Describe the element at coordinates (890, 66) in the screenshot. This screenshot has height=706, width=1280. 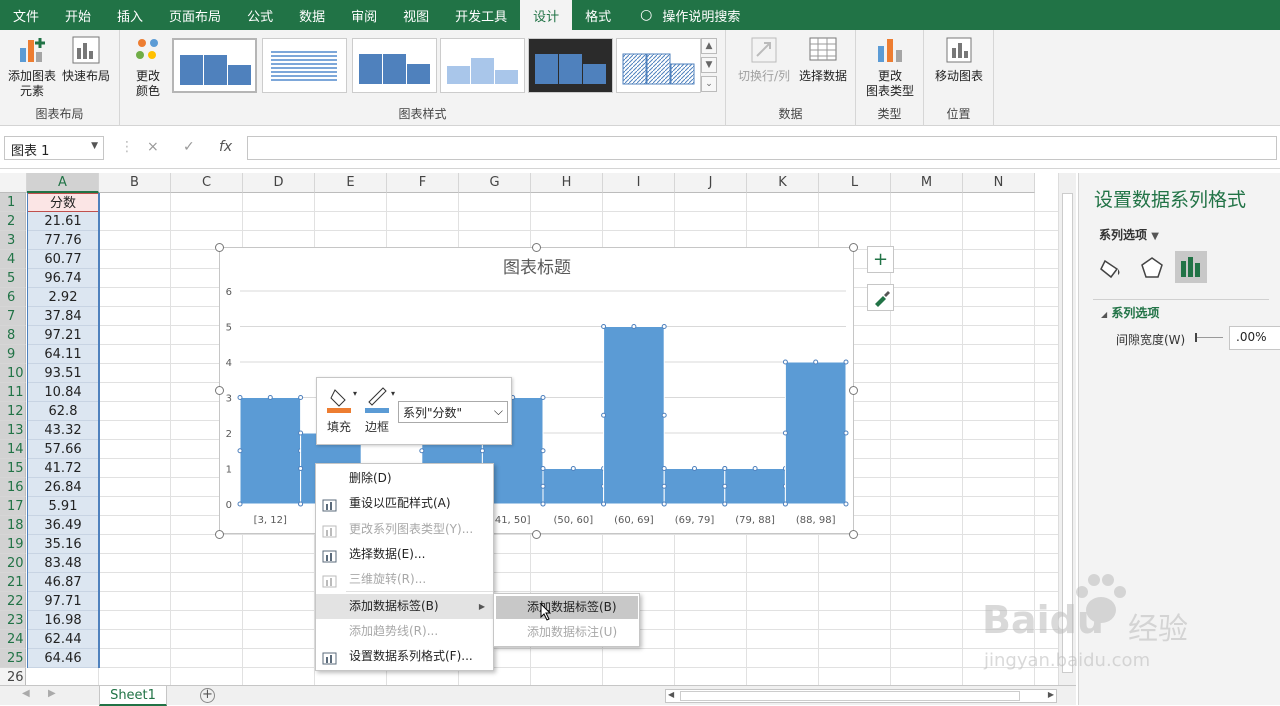
I see `change-chart-type-button: 更改 图表类型` at that location.